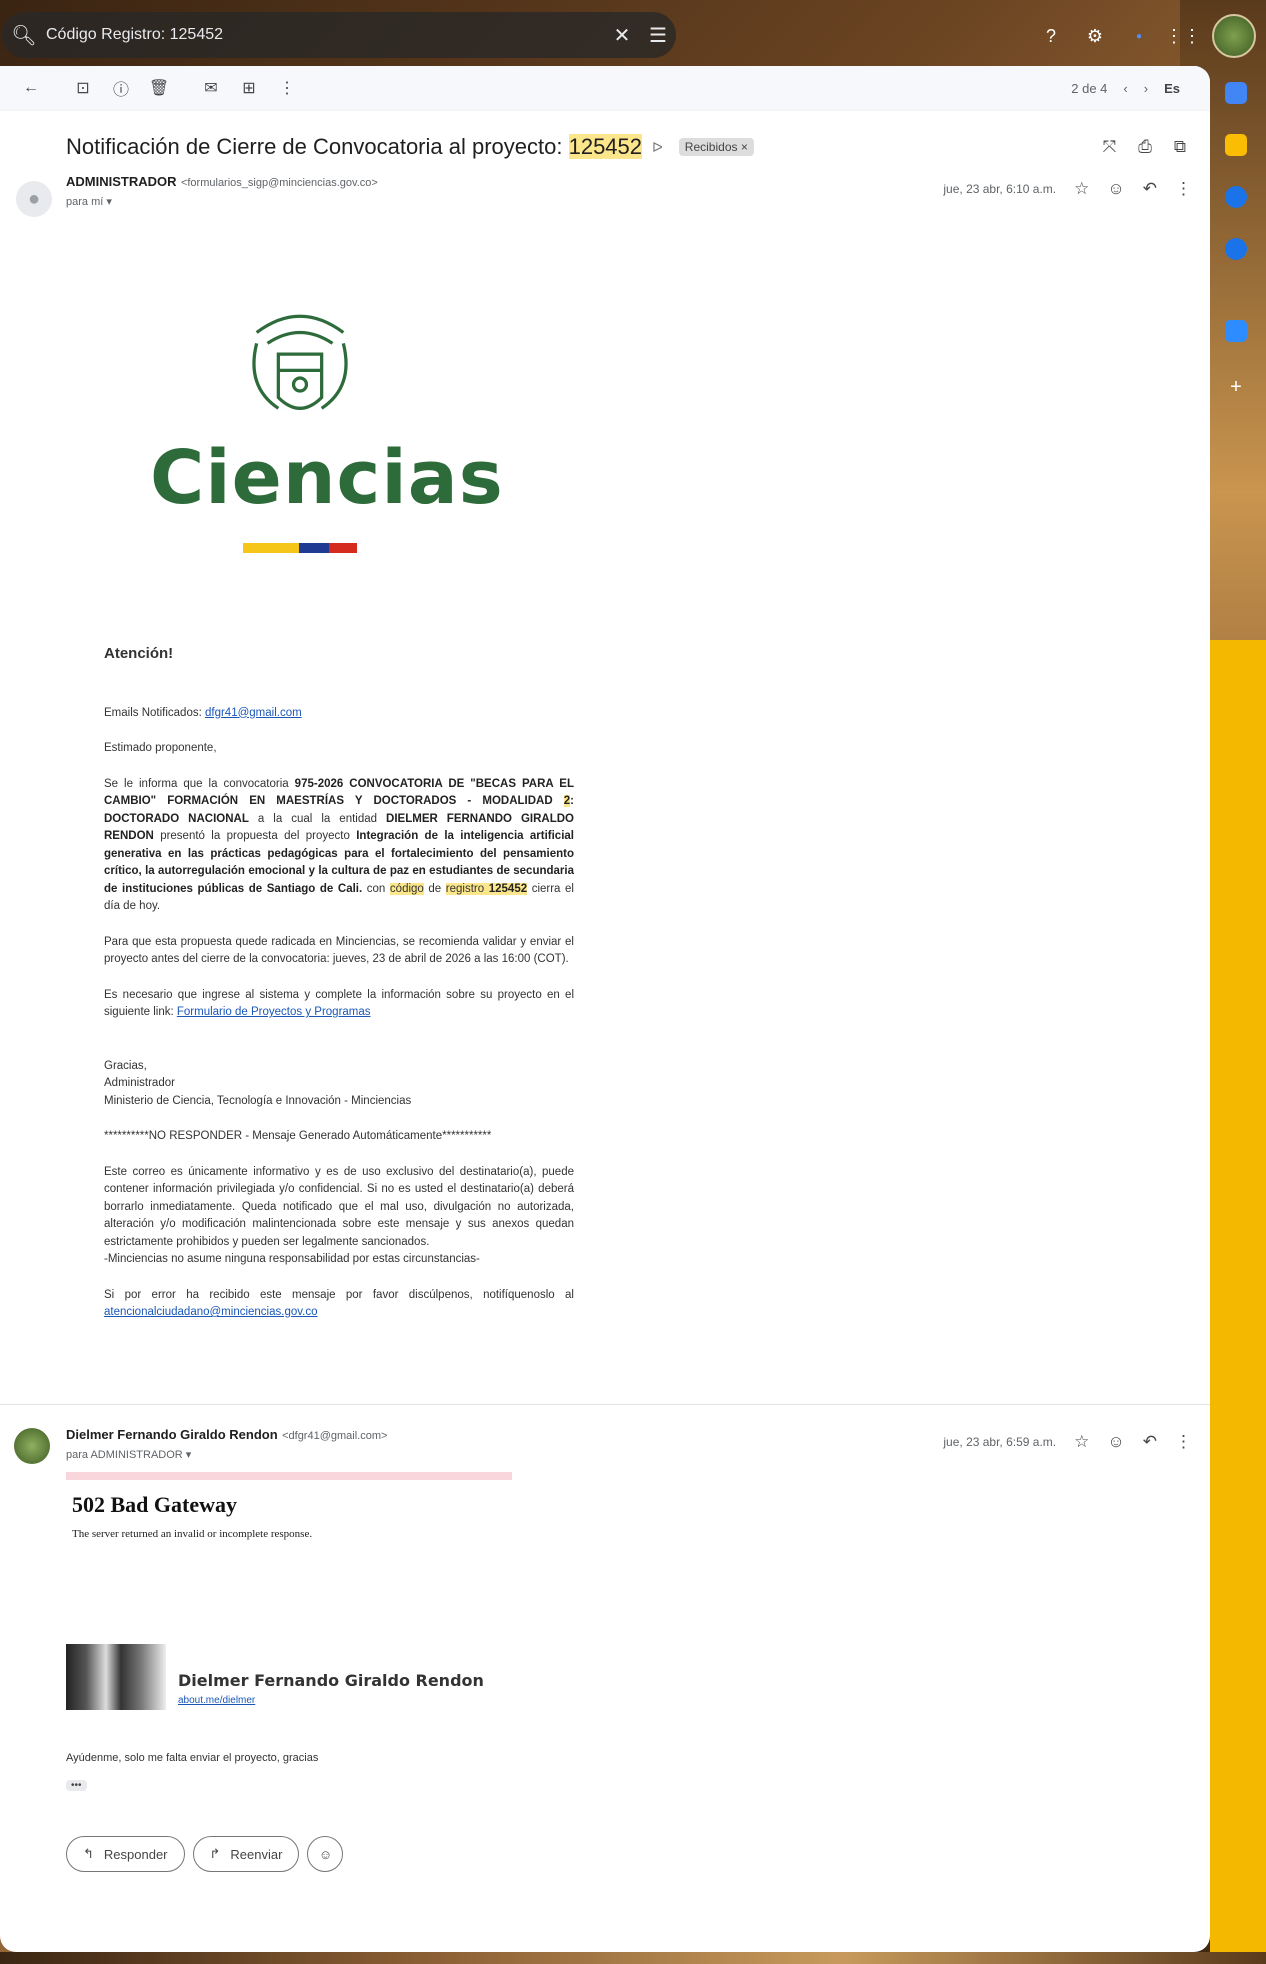 Image resolution: width=1266 pixels, height=1964 pixels. I want to click on reply-icon: ↶, so click(1150, 189).